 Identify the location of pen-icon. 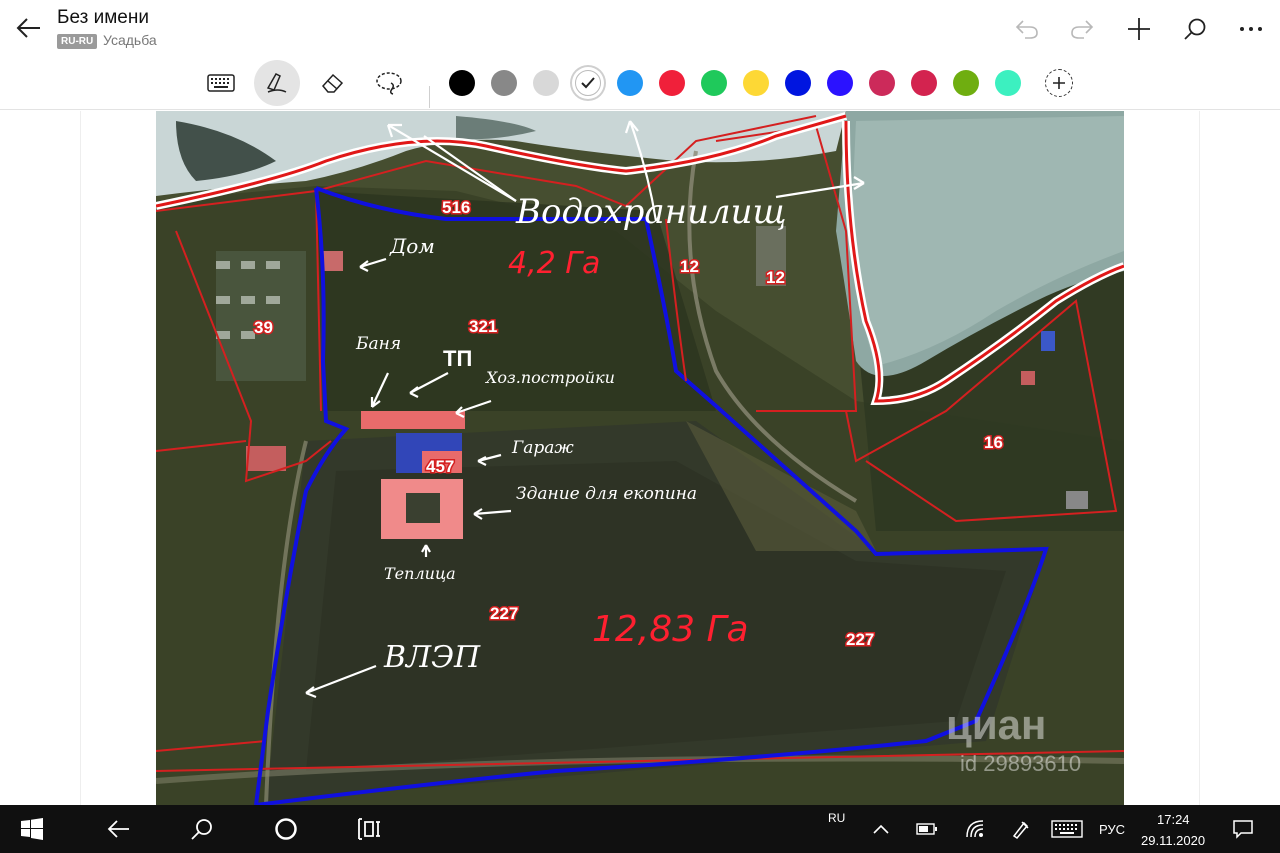
(276, 83).